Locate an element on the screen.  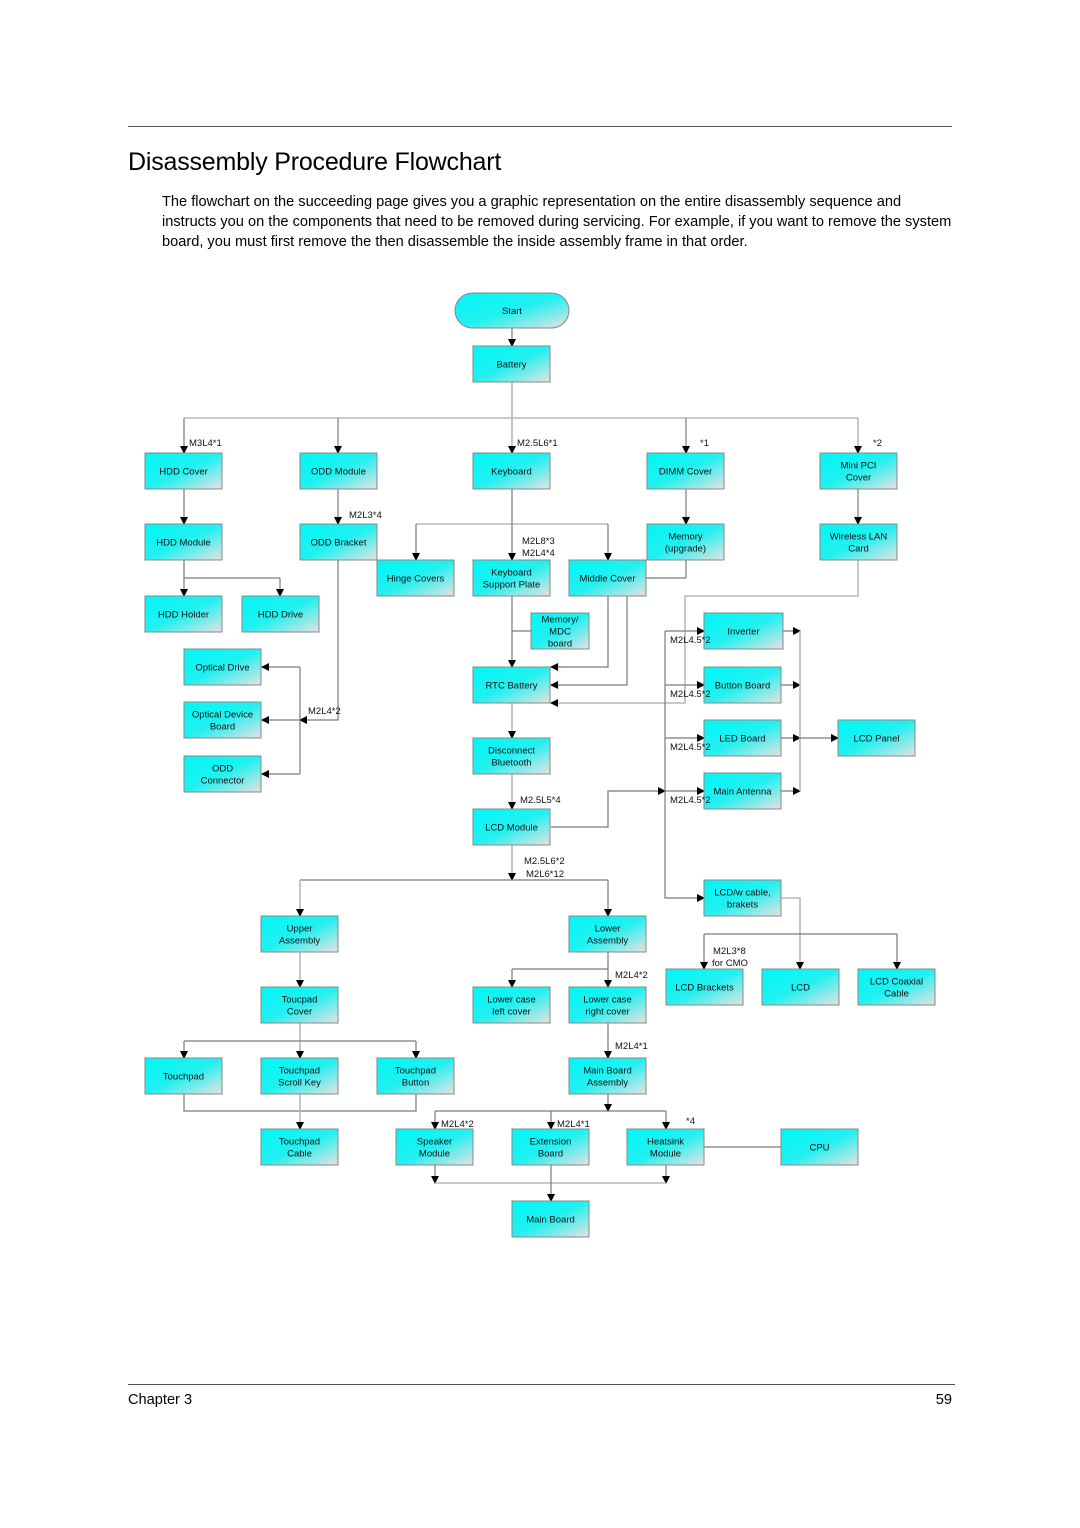
node-optical-drive: Optical Drive is located at coordinates (222, 667).